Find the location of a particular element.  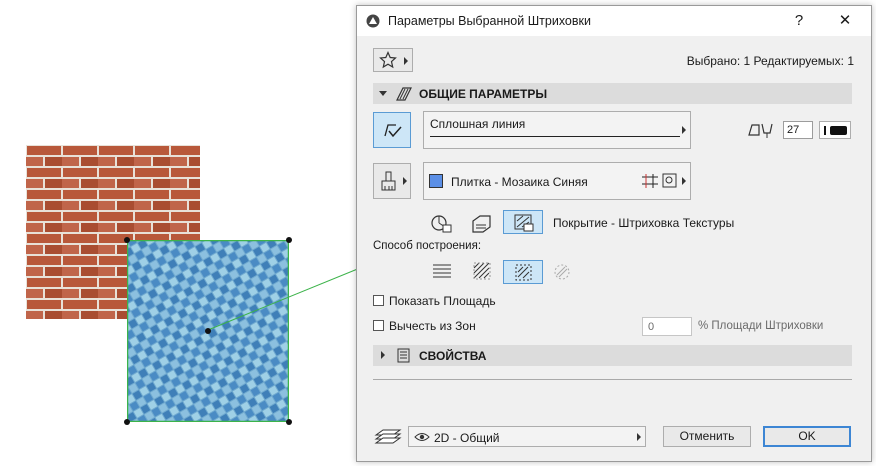

cover-fill-mode-icon is located at coordinates (482, 224).